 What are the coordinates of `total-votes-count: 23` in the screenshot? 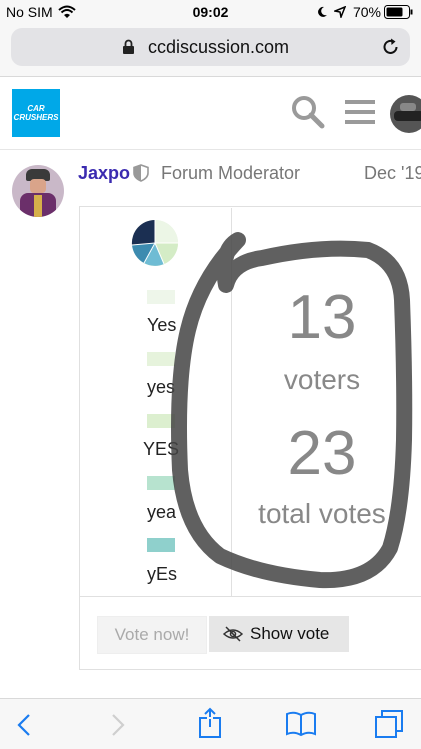 It's located at (322, 453).